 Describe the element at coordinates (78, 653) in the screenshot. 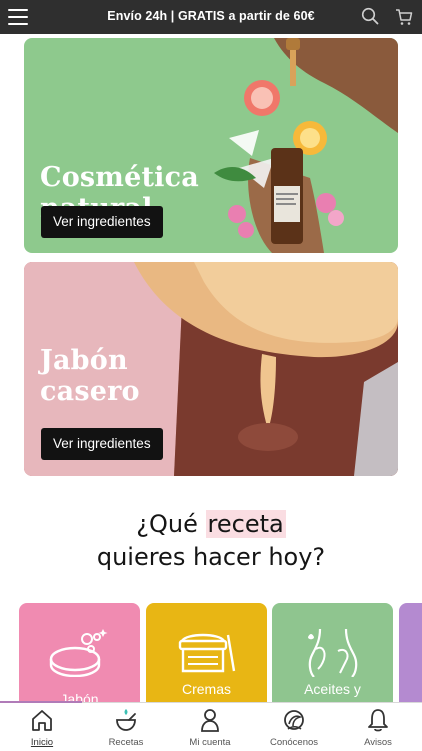

I see `soap-icon` at that location.